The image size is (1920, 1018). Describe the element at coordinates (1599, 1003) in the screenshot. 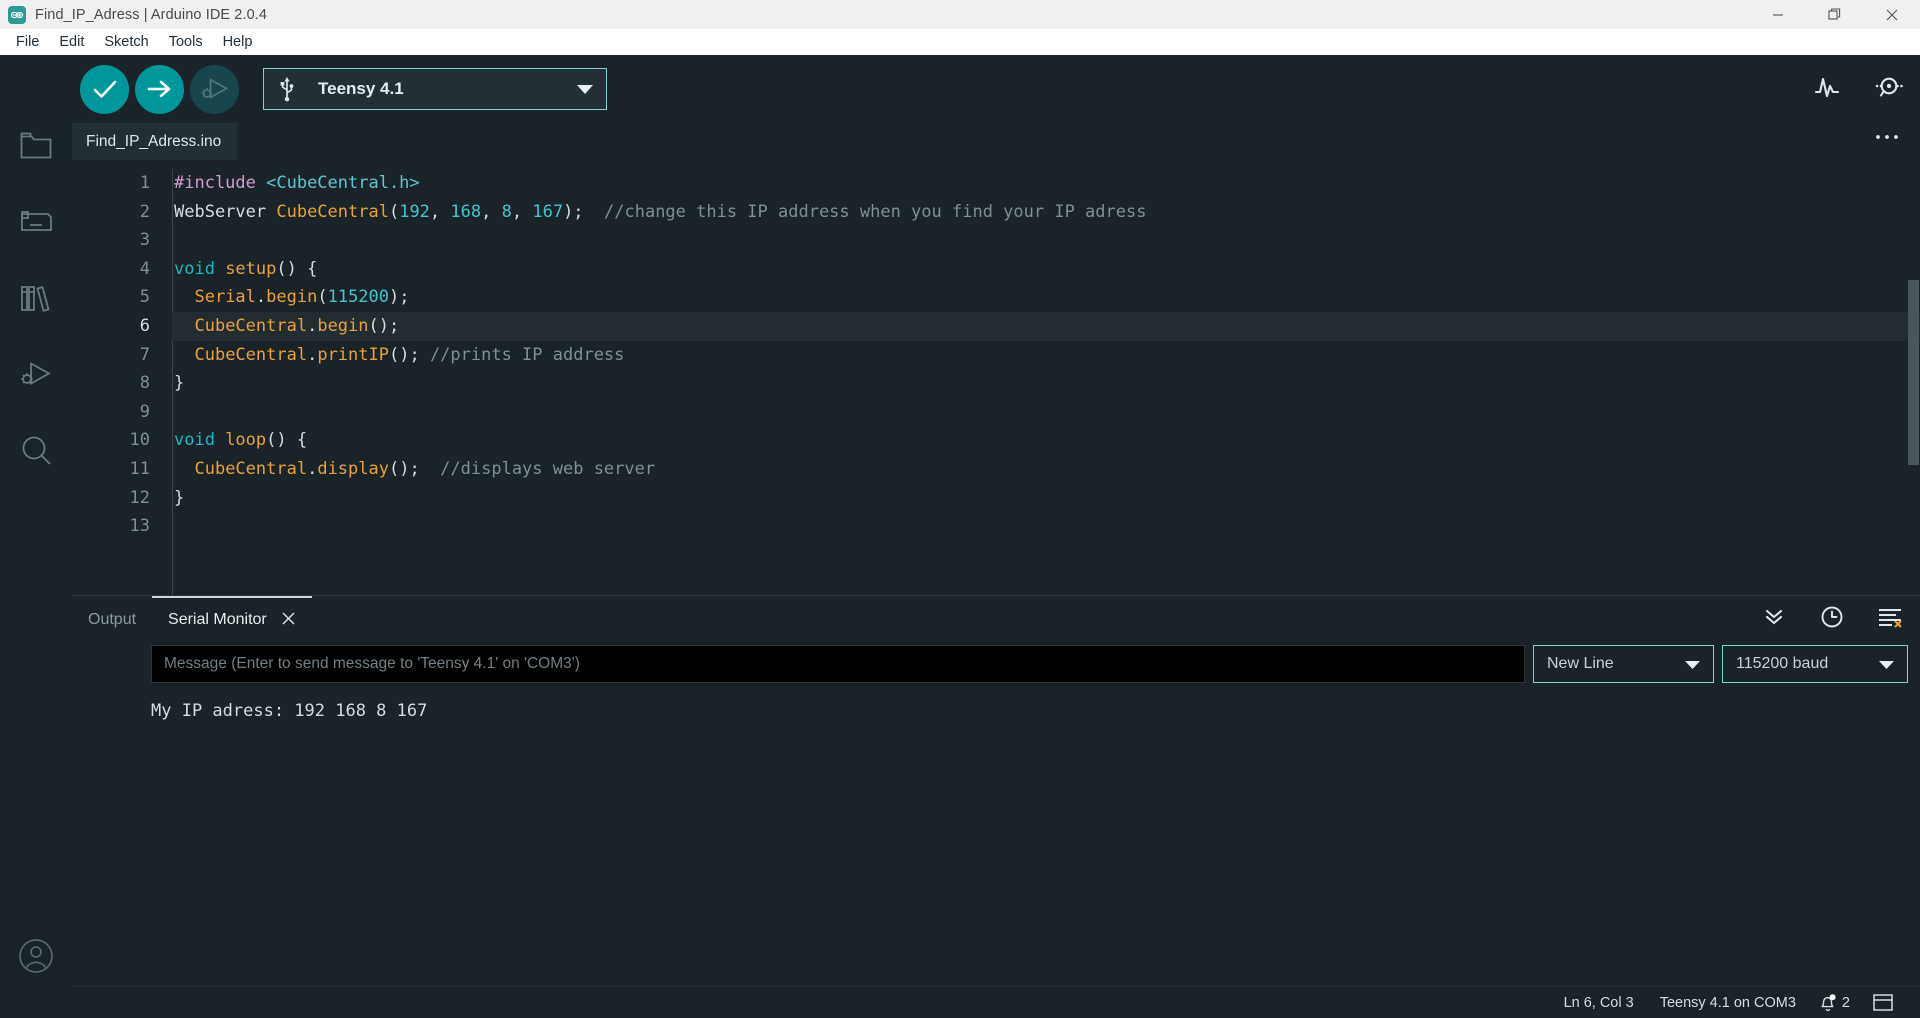

I see `cursor-position: Ln 6, Col 3` at that location.